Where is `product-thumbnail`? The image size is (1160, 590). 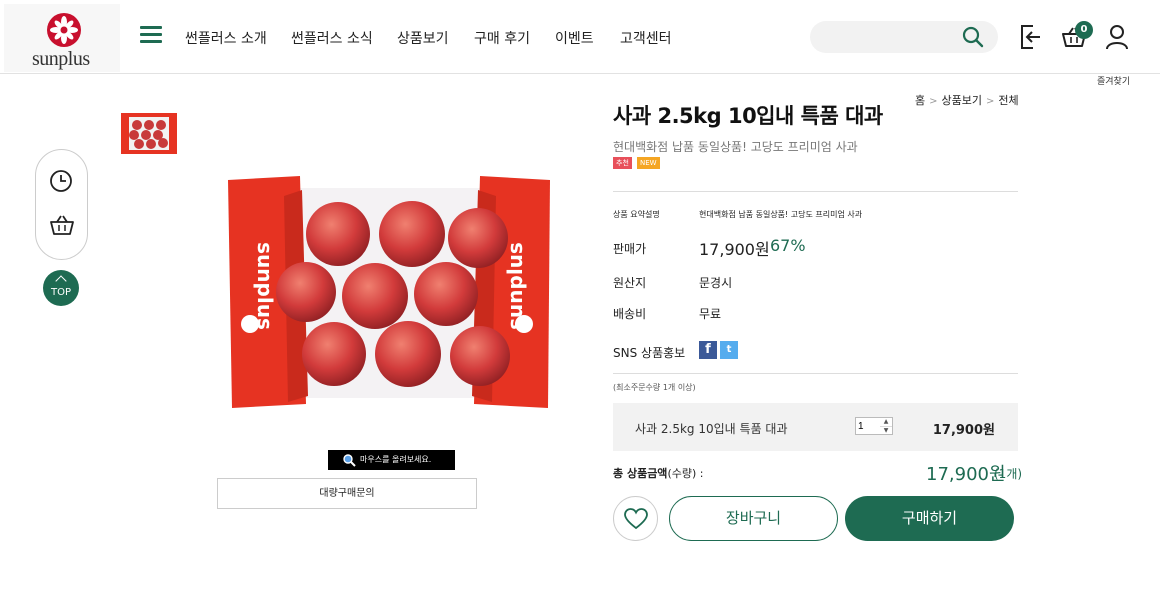
product-thumbnail is located at coordinates (149, 133).